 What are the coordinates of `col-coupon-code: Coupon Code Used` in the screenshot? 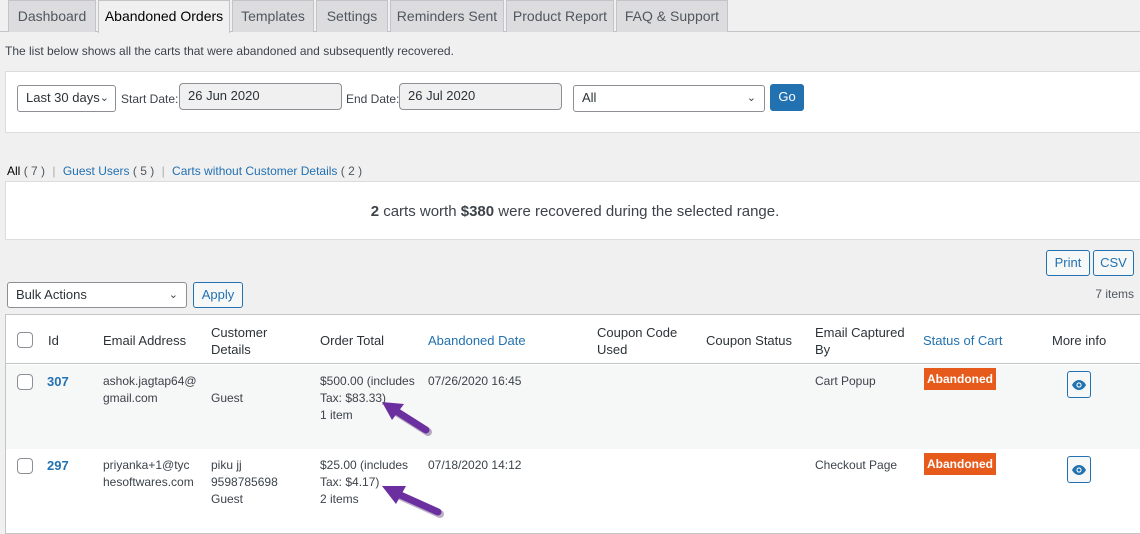 It's located at (637, 341).